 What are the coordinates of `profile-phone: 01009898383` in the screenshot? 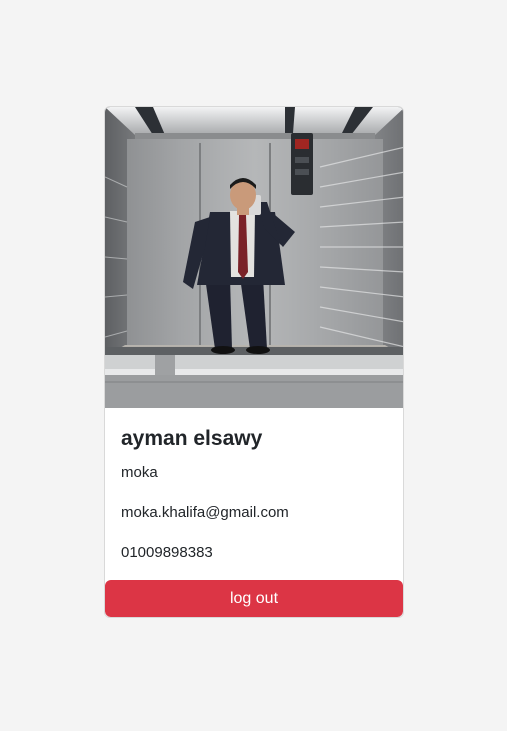 It's located at (167, 552).